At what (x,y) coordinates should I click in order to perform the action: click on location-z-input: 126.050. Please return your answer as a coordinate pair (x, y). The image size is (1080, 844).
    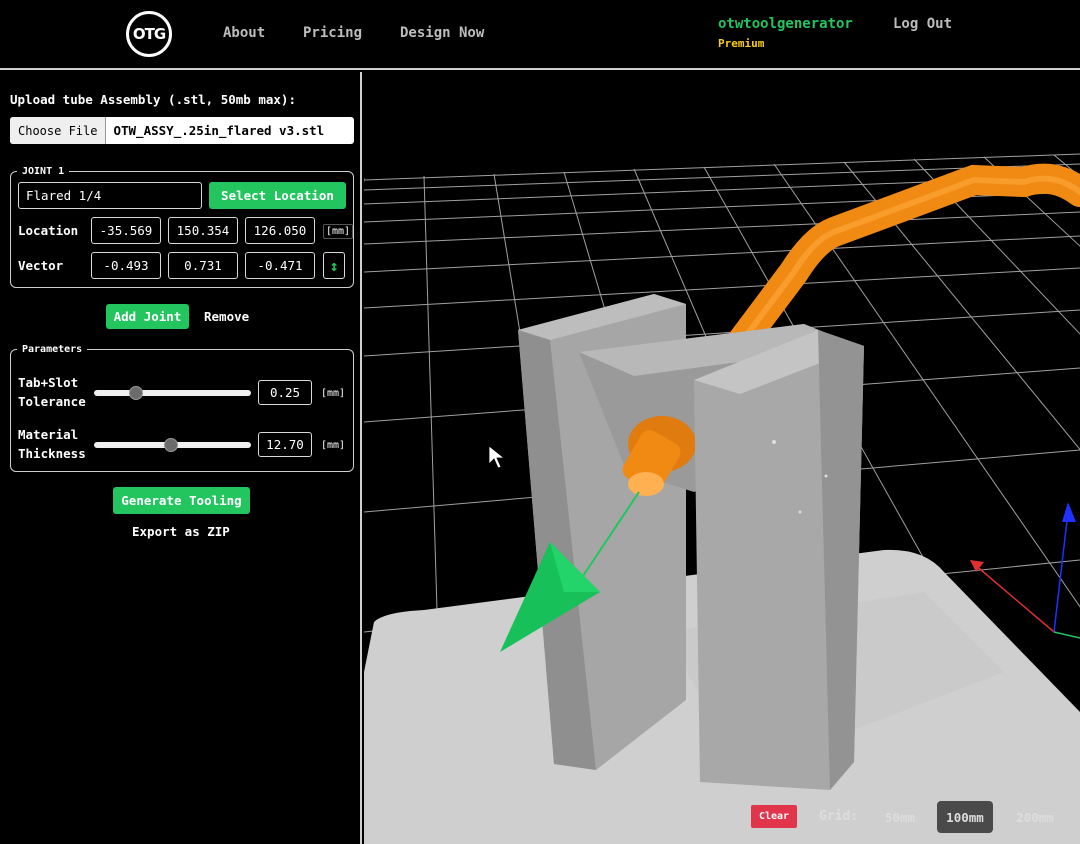
    Looking at the image, I should click on (280, 230).